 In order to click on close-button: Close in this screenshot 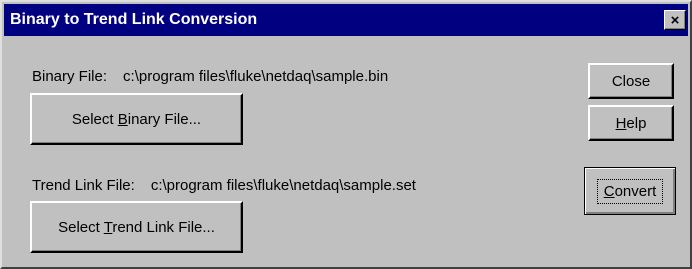, I will do `click(631, 81)`.